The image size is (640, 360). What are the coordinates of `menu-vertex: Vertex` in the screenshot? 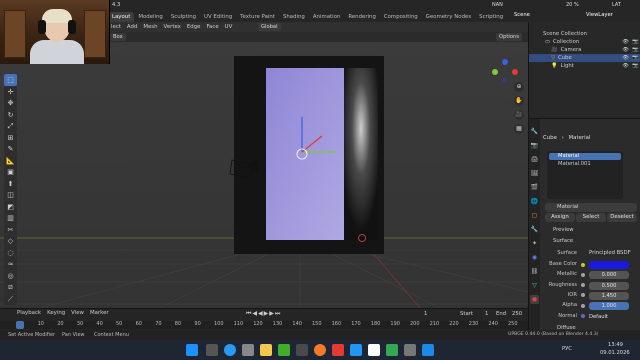 It's located at (172, 27).